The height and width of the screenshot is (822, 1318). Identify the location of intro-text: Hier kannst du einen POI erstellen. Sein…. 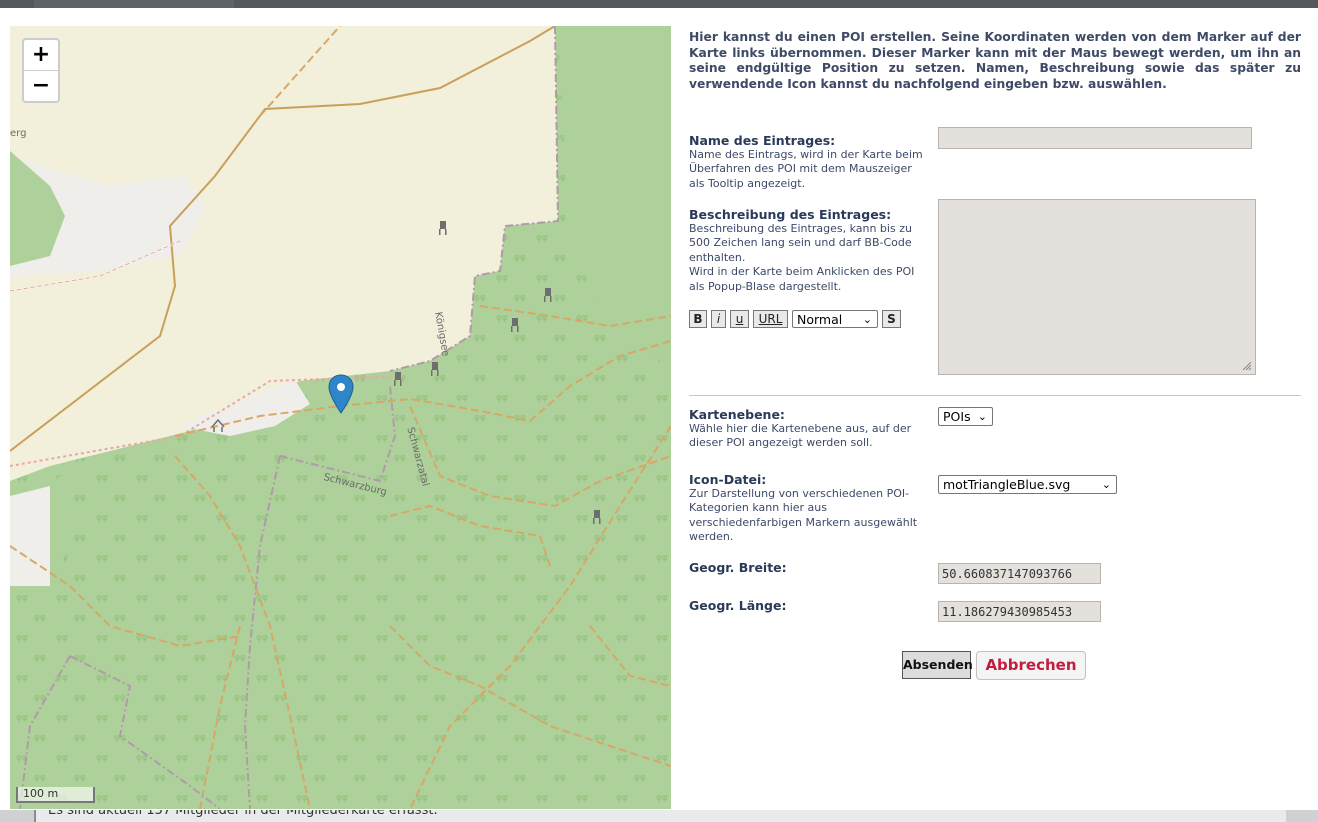
(995, 60).